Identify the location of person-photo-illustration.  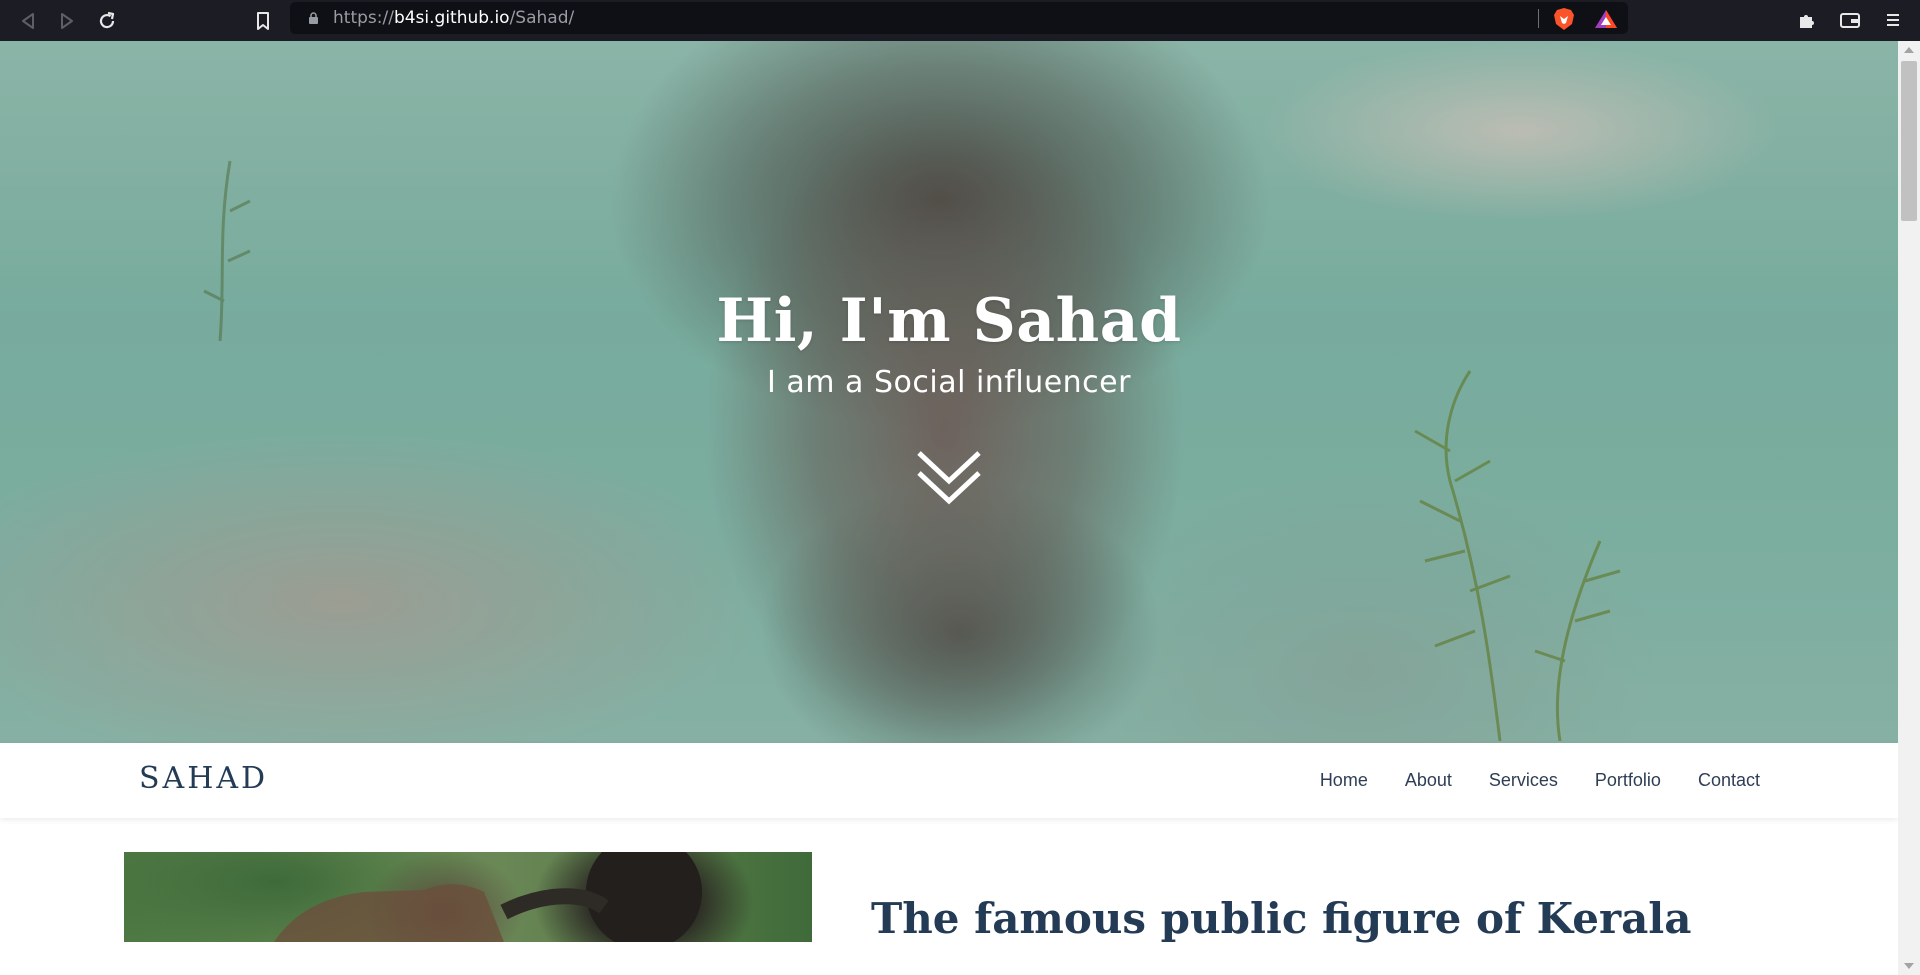
(488, 897).